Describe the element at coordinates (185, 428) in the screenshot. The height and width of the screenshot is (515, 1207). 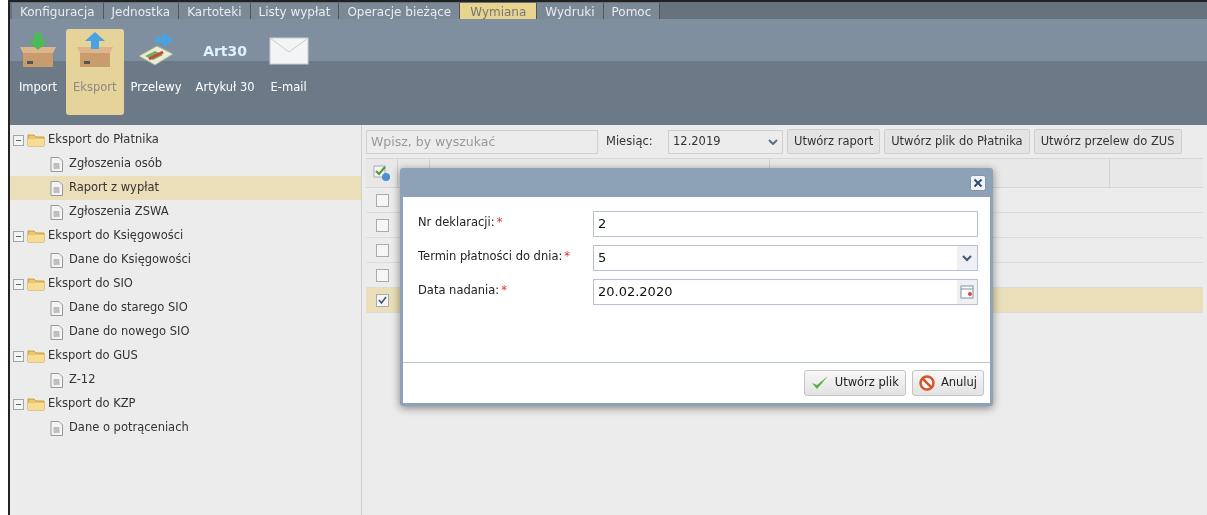
I see `tree-item: Dane o potrąceniach` at that location.